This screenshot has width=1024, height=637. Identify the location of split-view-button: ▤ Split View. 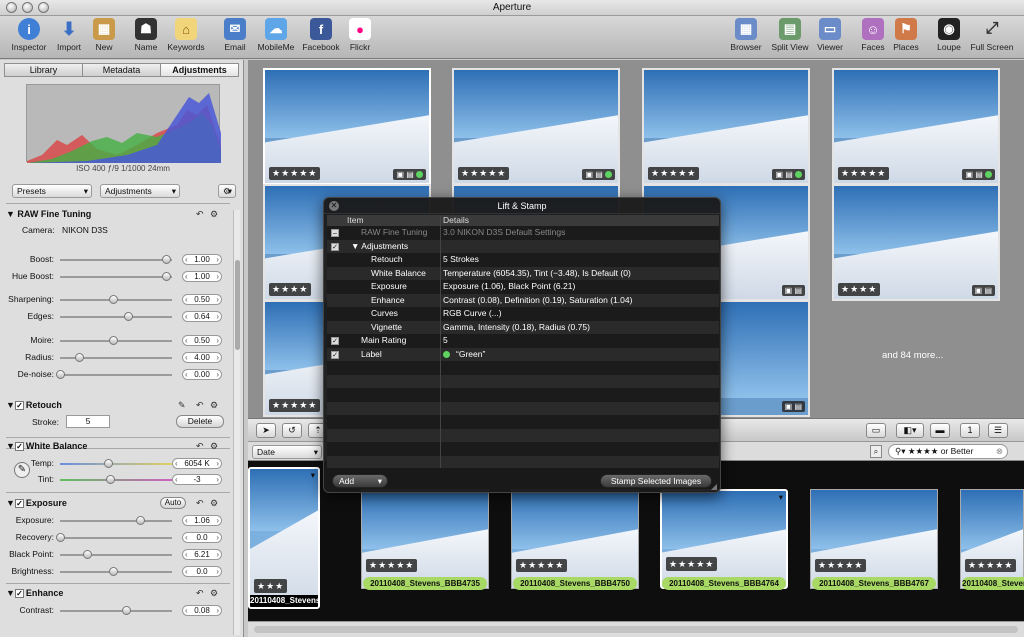
(790, 35).